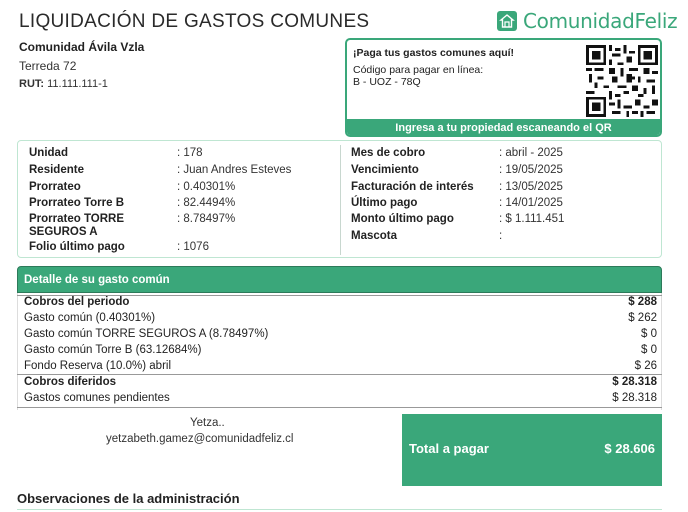 The image size is (688, 512). What do you see at coordinates (507, 21) in the screenshot?
I see `house-icon` at bounding box center [507, 21].